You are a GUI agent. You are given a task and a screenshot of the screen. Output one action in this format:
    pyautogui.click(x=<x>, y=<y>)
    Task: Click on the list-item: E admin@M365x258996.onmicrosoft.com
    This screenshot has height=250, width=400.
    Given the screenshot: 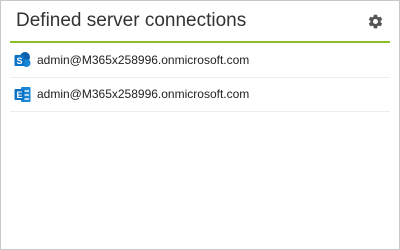 What is the action you would take?
    pyautogui.click(x=200, y=95)
    